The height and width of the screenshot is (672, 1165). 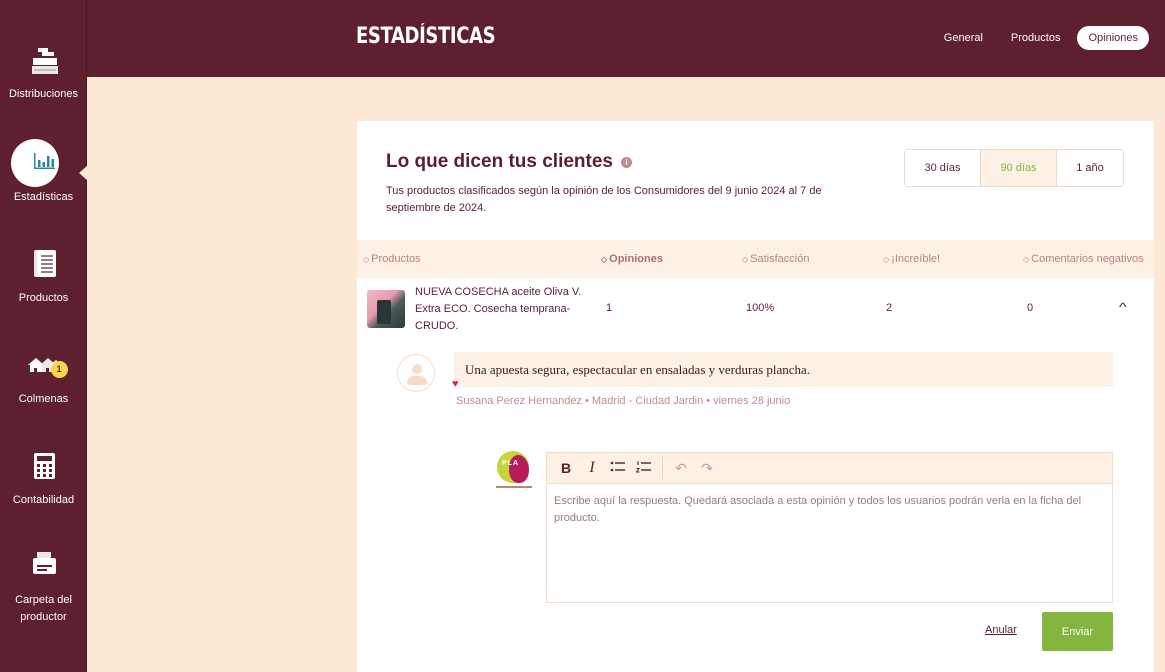 What do you see at coordinates (43, 298) in the screenshot?
I see `sidebar-item-label: Productos` at bounding box center [43, 298].